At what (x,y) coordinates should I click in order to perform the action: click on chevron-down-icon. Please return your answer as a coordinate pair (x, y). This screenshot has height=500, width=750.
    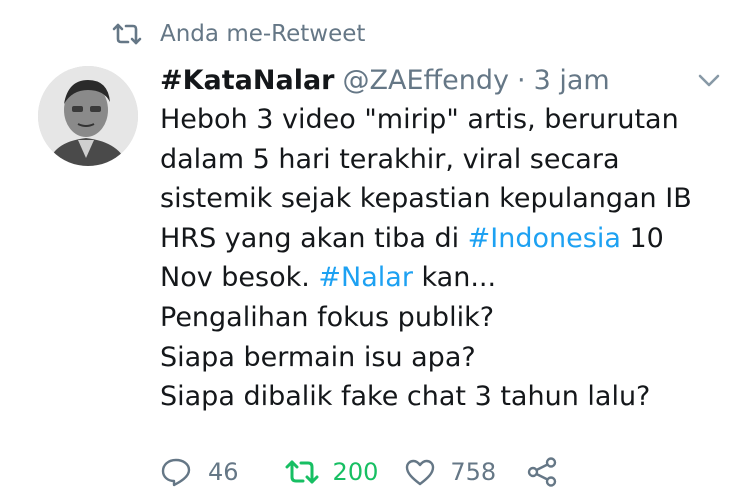
    Looking at the image, I should click on (709, 81).